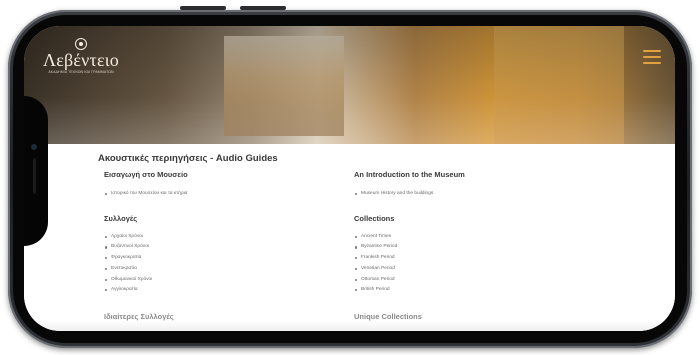 The height and width of the screenshot is (355, 700). I want to click on audio-guide-link: Venetian Period, so click(474, 269).